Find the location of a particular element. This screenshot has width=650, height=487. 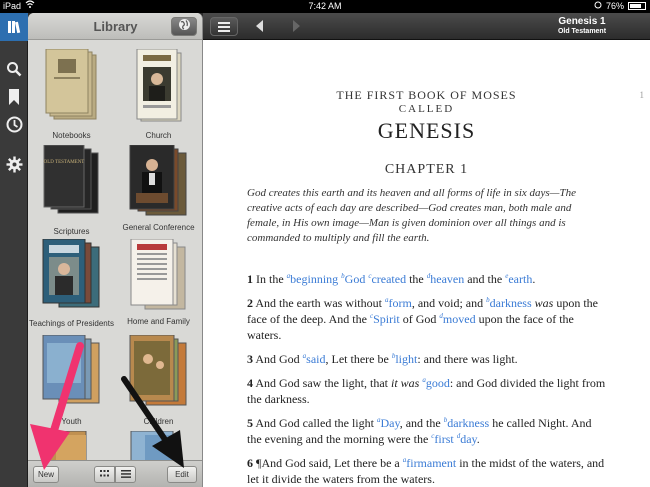

scriptures-cover: OLD TESTAMENT is located at coordinates (70, 179).